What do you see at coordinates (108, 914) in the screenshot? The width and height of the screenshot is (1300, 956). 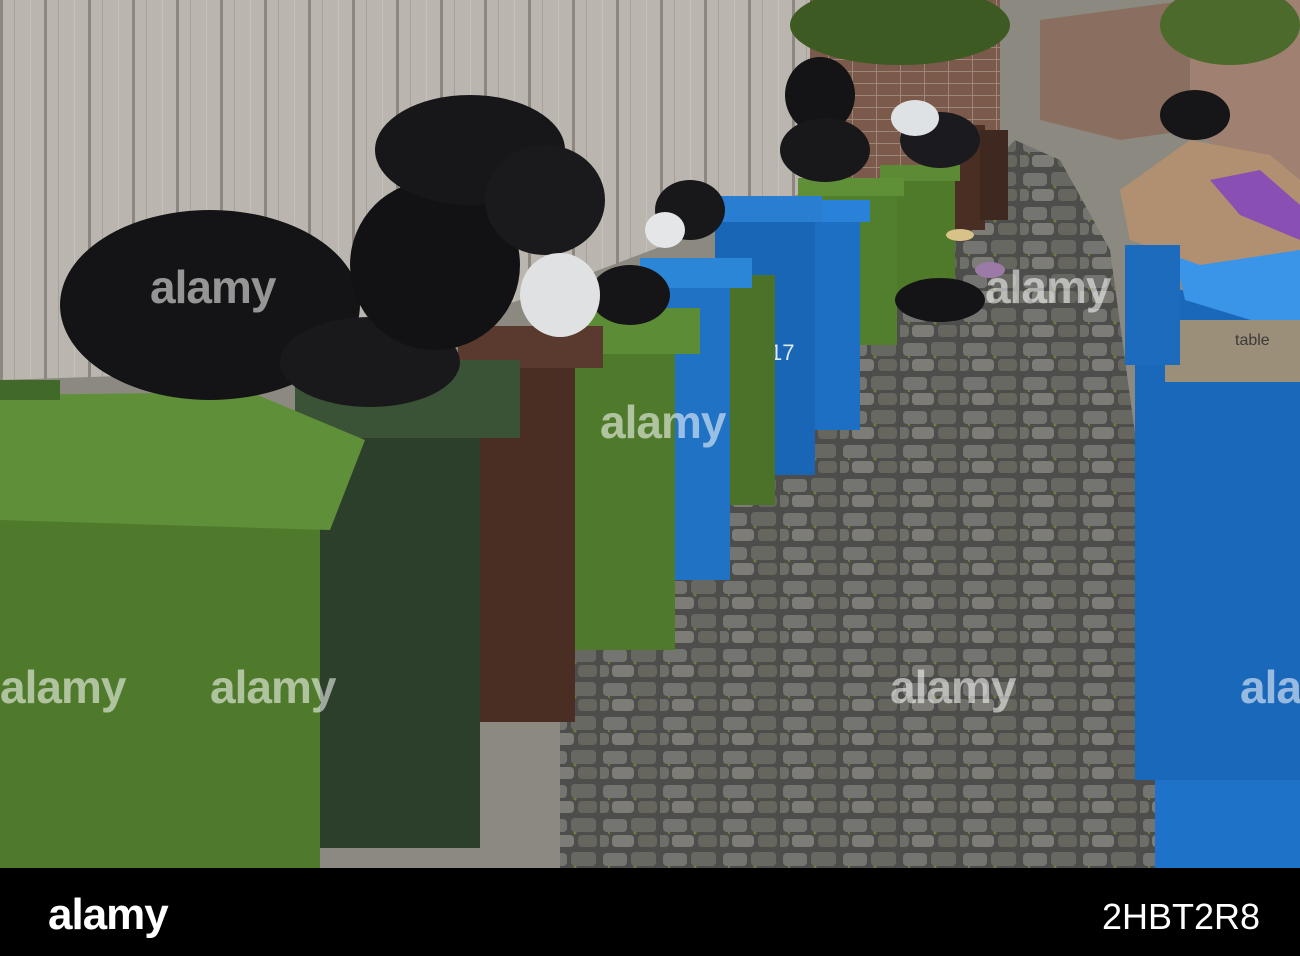 I see `alamy-logo: alamy` at bounding box center [108, 914].